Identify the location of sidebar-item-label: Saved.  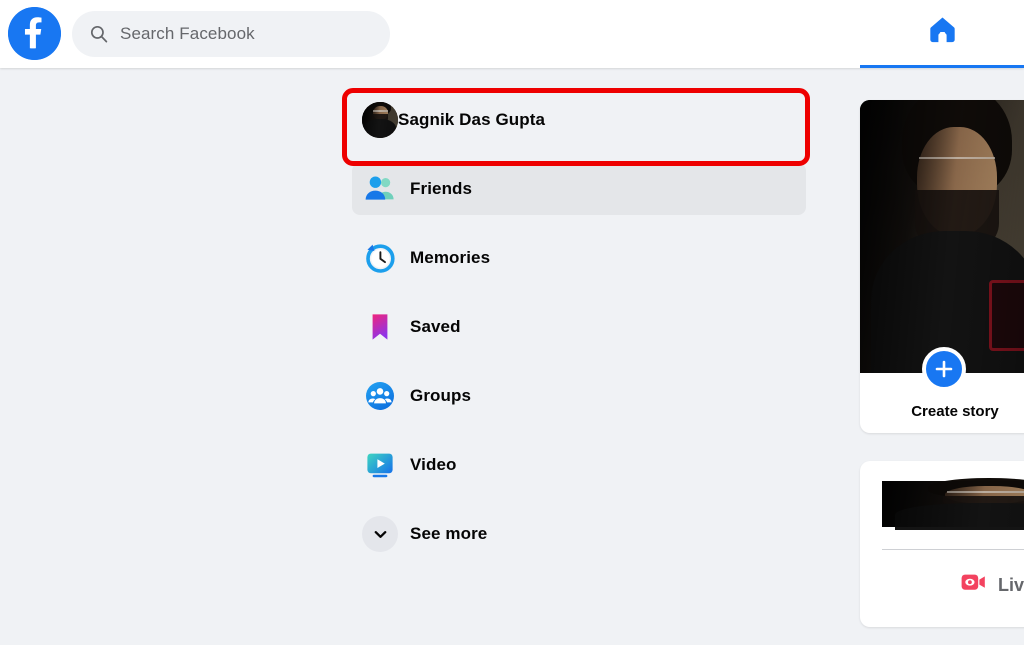
(435, 326).